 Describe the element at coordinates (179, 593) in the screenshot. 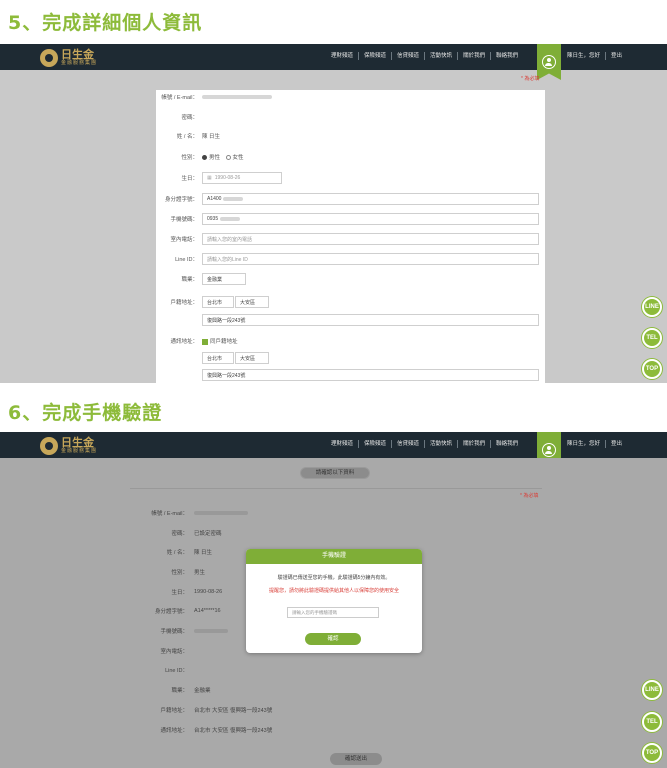

I see `summary-label: 生日：` at that location.